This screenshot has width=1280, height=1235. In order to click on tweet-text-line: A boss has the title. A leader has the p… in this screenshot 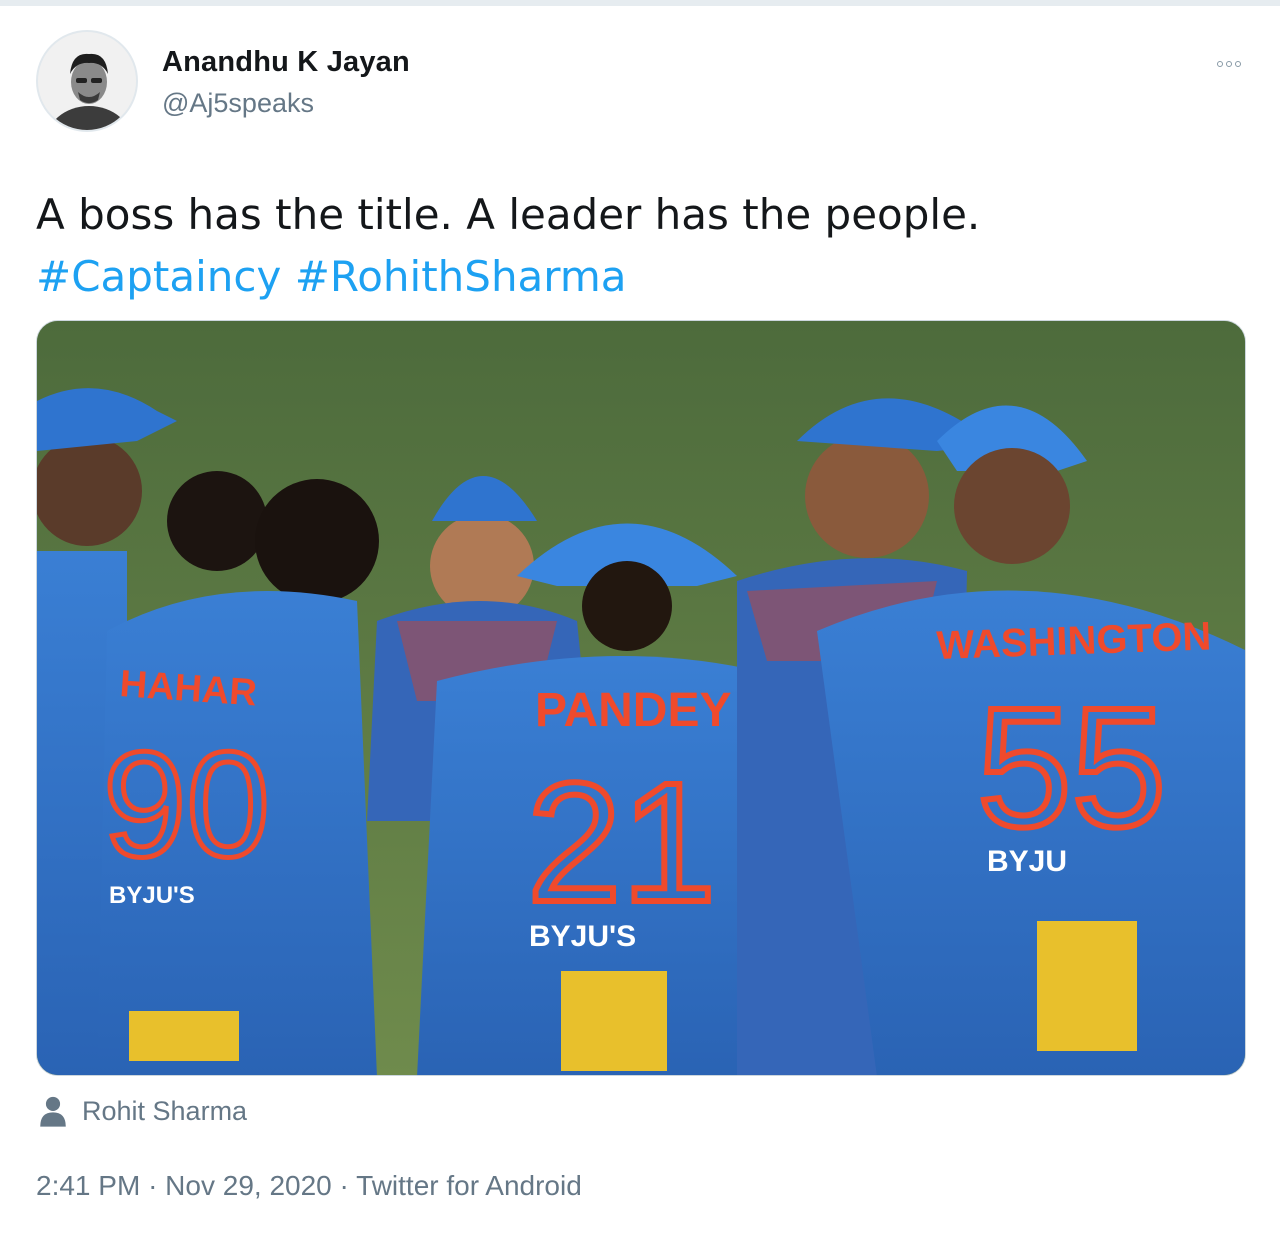, I will do `click(508, 214)`.